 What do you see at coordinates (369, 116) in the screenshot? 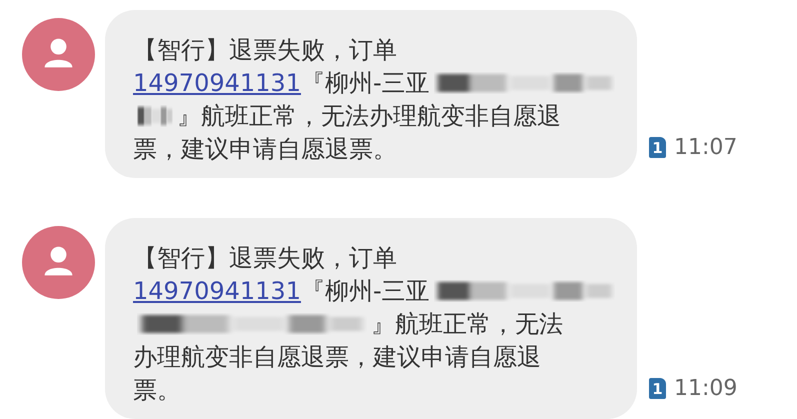
I see `message-text: 』航班正常，无法办理航变非自愿退` at bounding box center [369, 116].